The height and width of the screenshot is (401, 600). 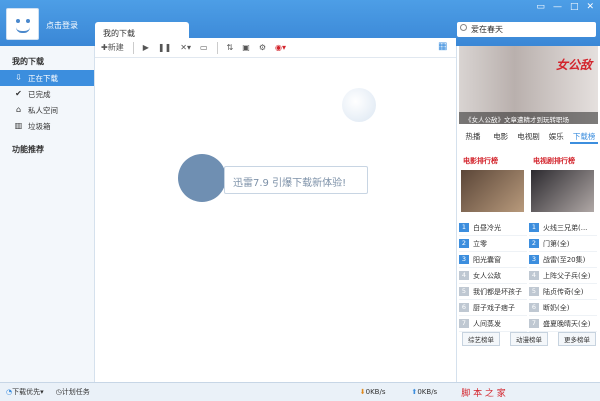 What do you see at coordinates (529, 136) in the screenshot?
I see `tab-tv: 电视剧` at bounding box center [529, 136].